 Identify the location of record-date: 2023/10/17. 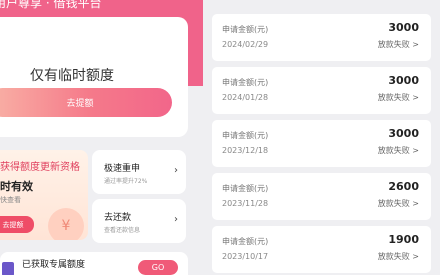
(245, 256).